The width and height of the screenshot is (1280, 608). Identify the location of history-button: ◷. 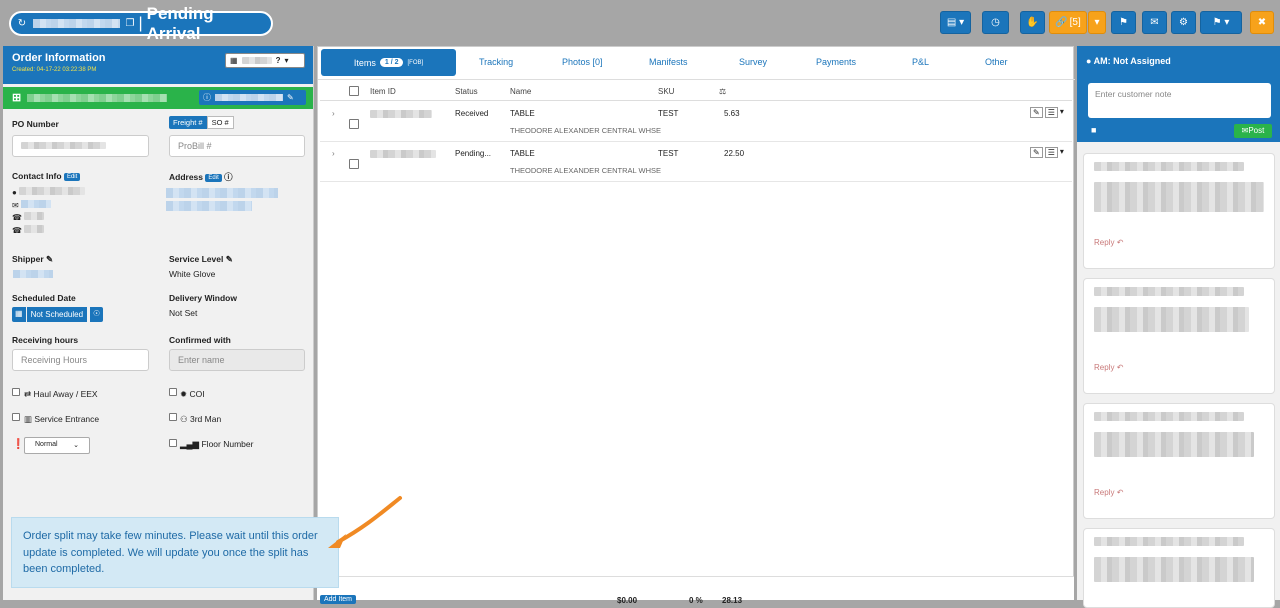
(995, 22).